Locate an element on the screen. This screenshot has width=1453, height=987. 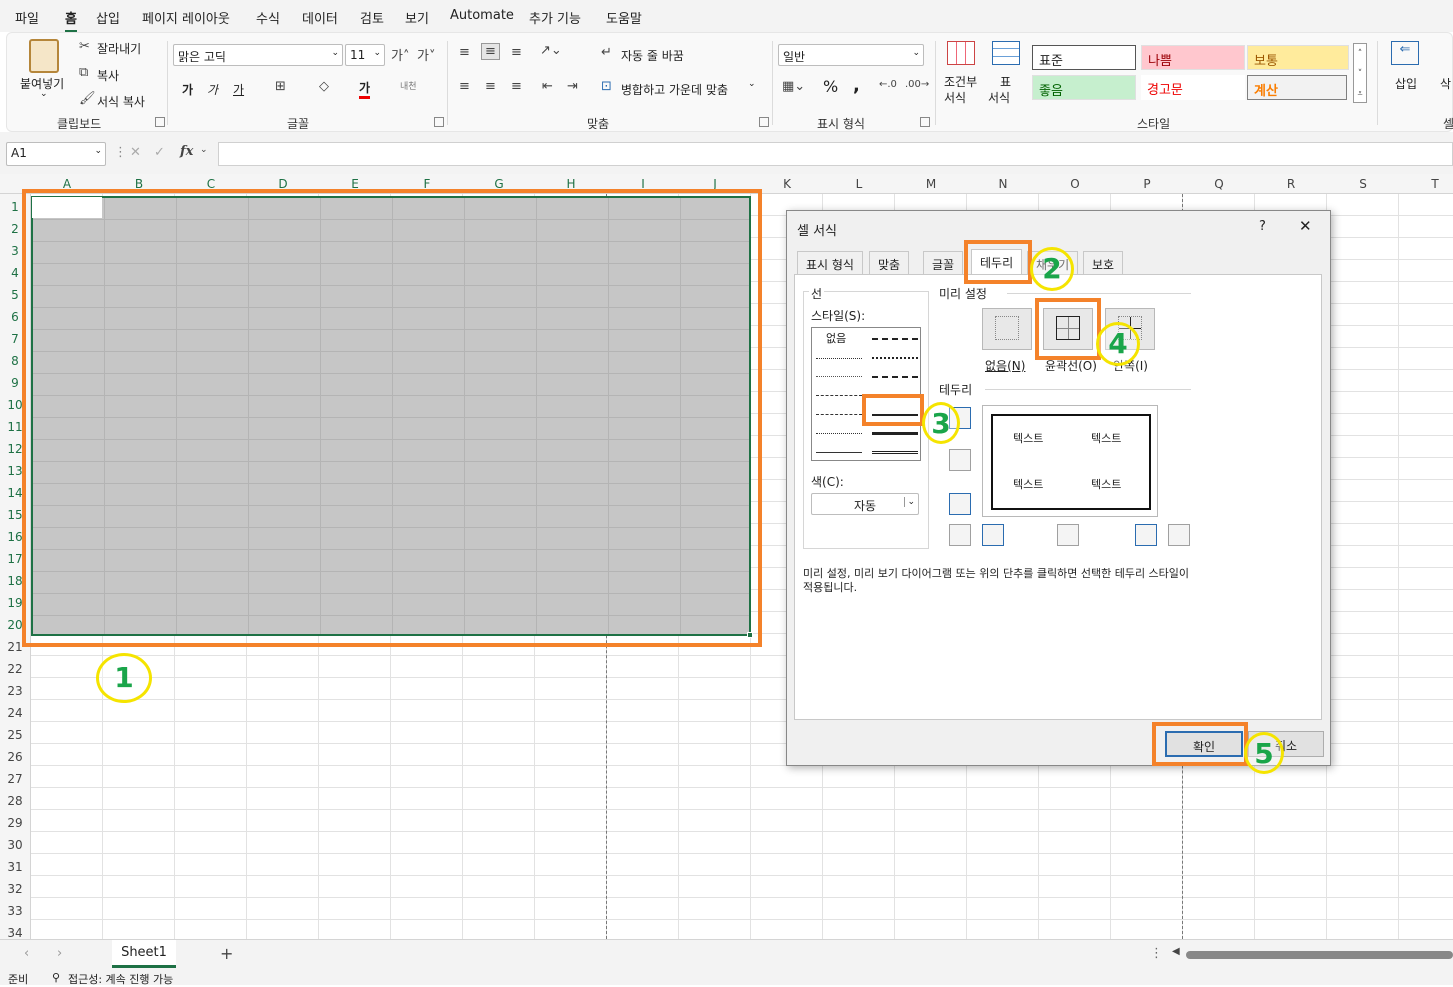
help-button: ? is located at coordinates (1262, 226).